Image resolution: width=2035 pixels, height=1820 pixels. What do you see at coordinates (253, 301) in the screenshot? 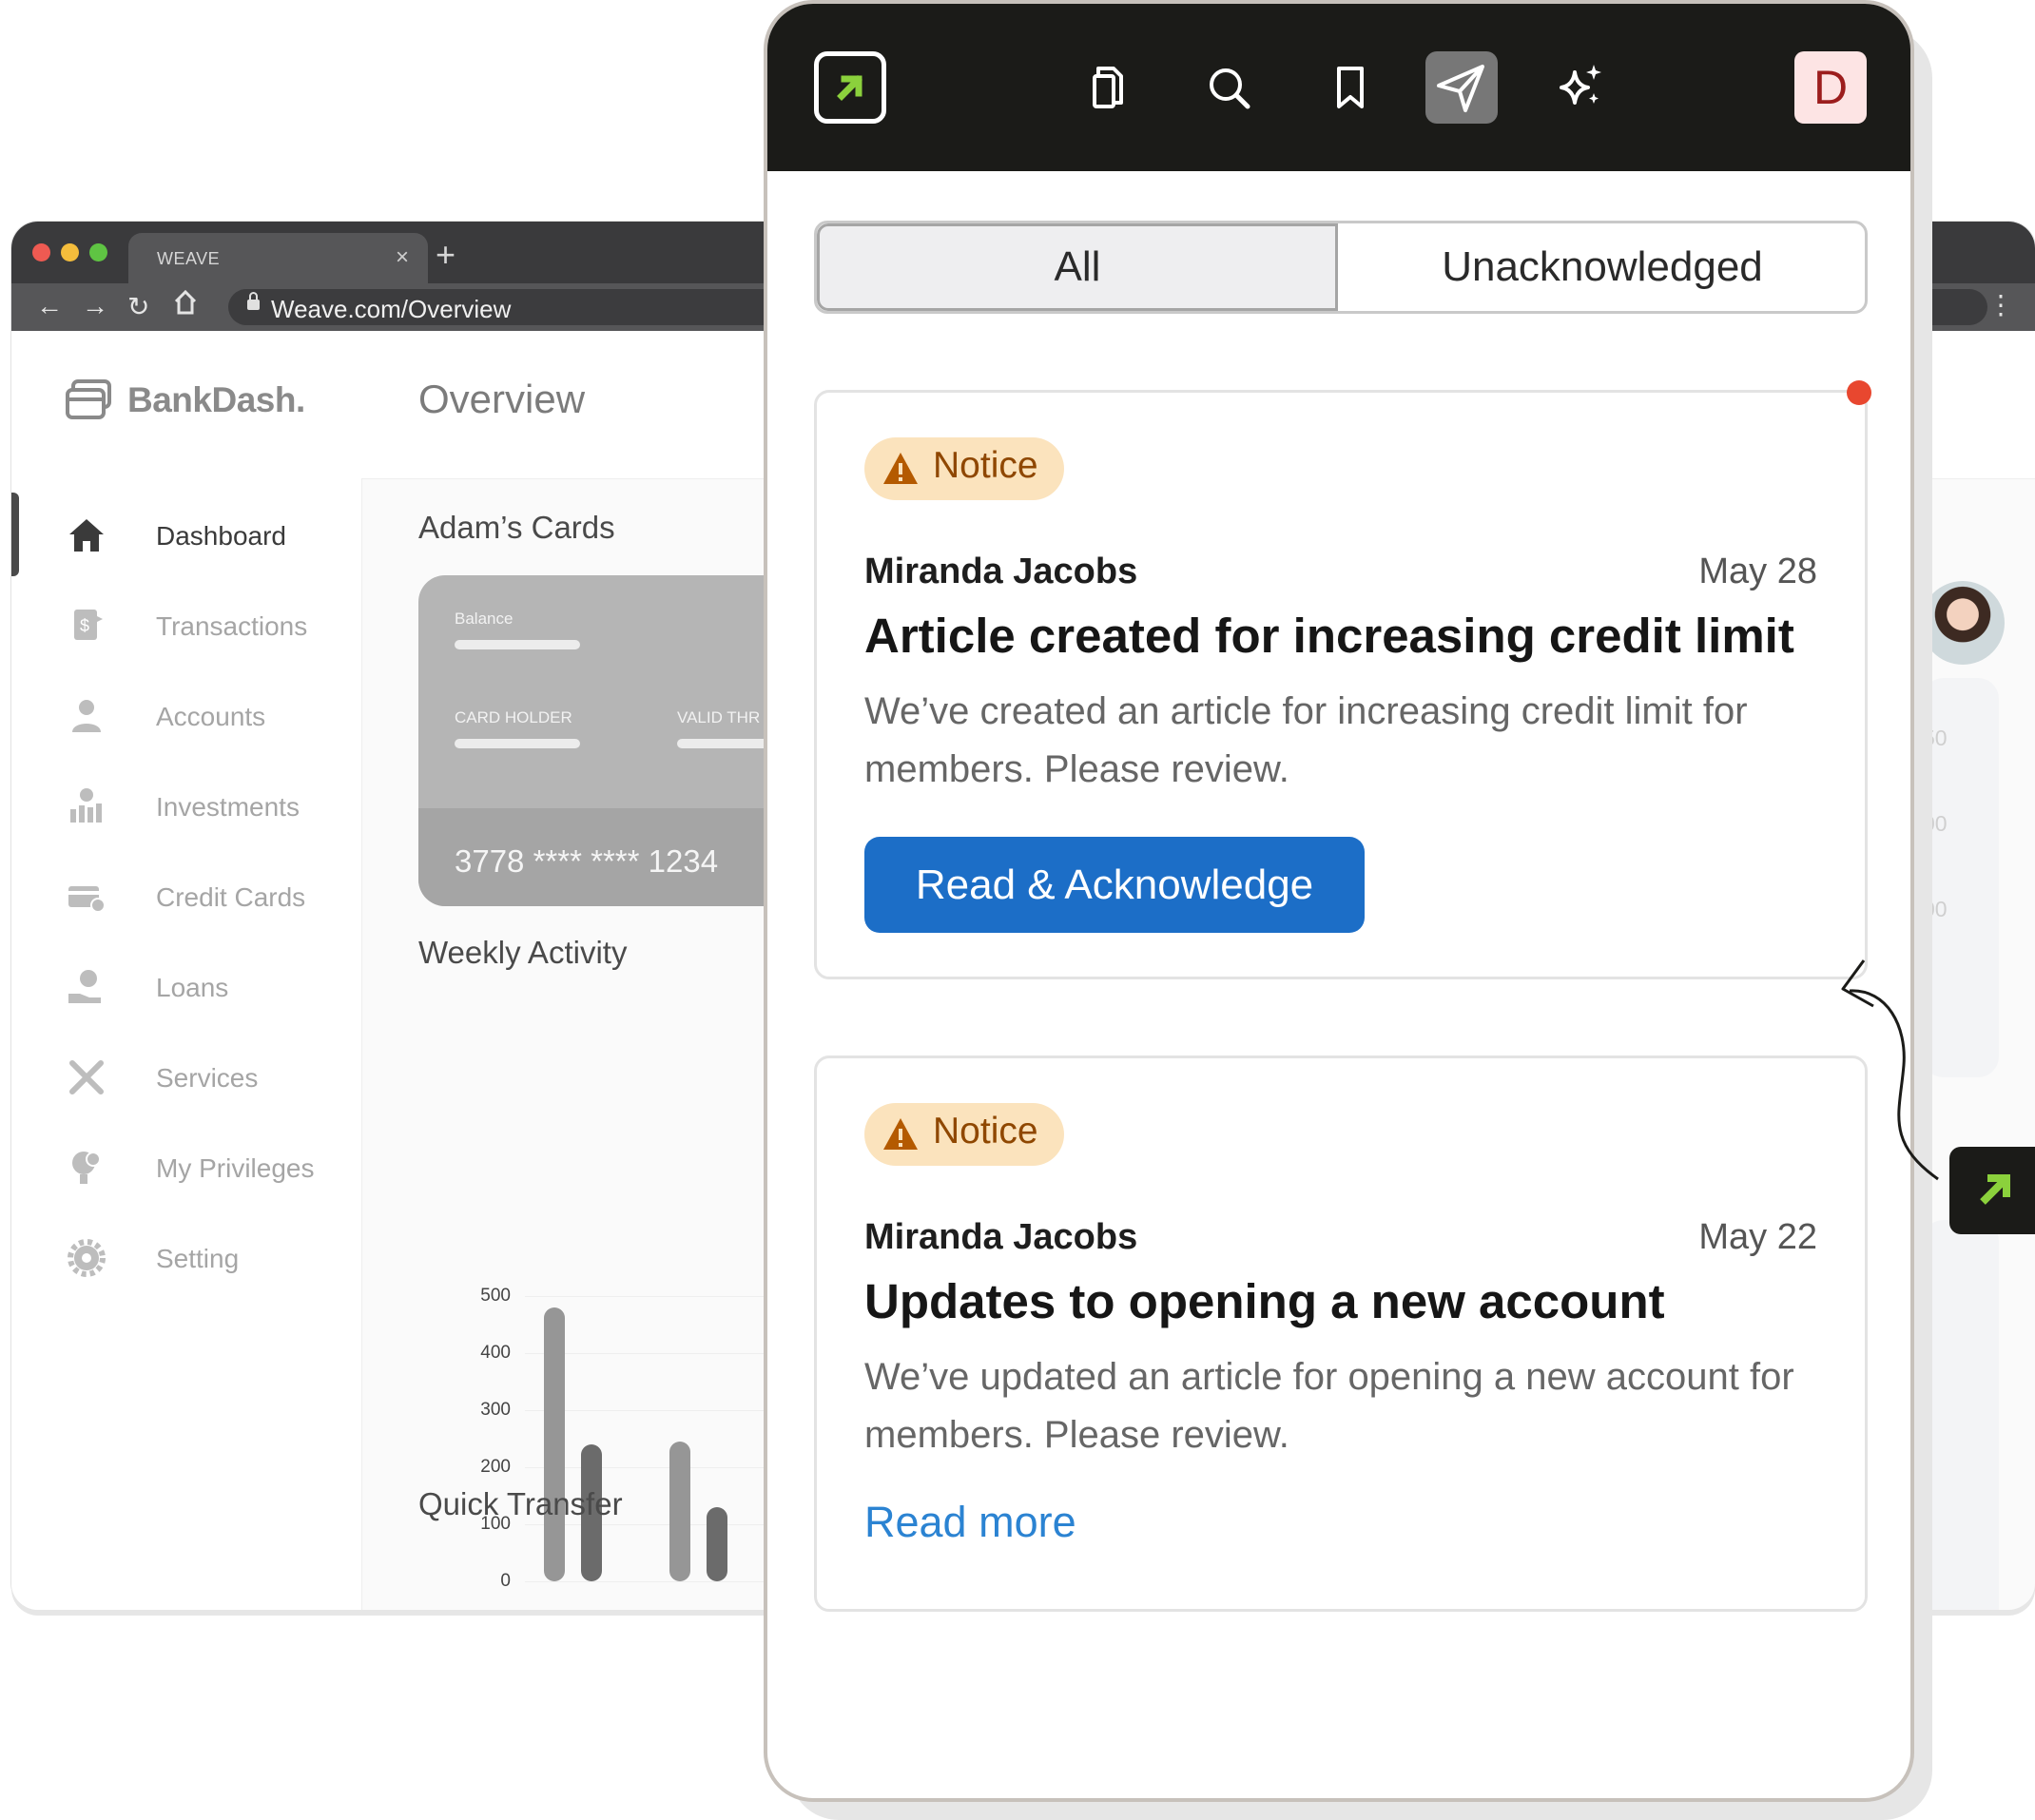
I see `lock-icon` at bounding box center [253, 301].